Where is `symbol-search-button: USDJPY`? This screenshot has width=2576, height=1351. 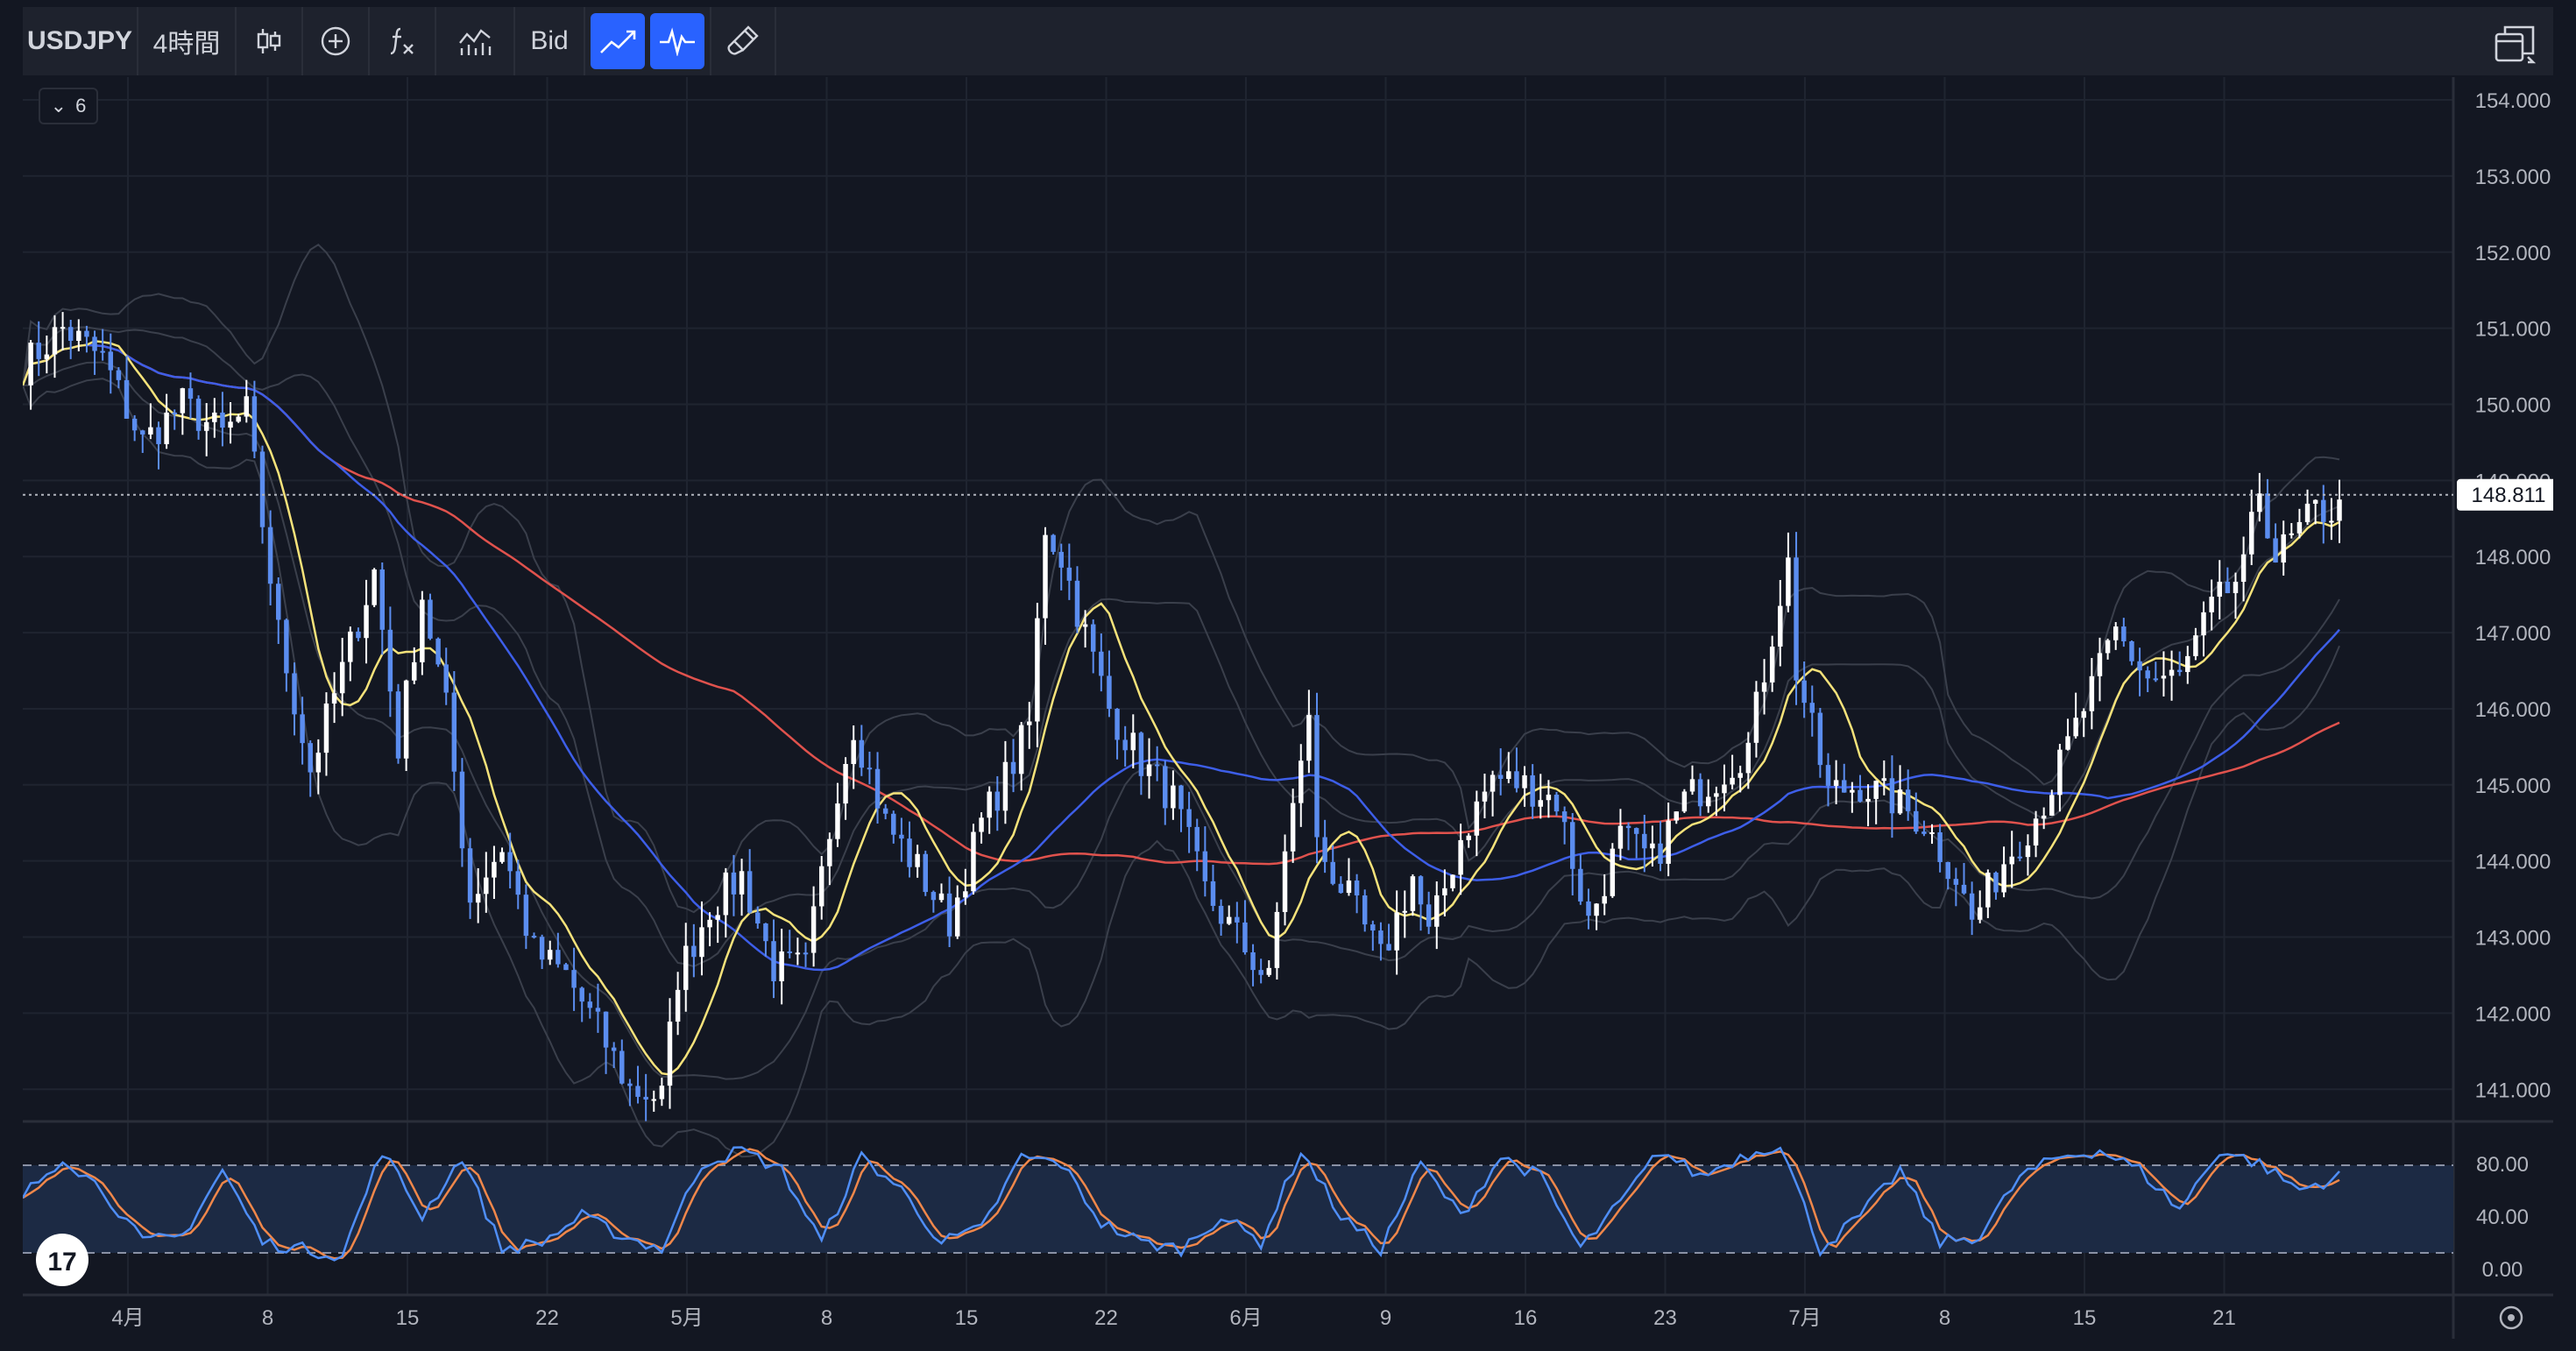
symbol-search-button: USDJPY is located at coordinates (80, 41).